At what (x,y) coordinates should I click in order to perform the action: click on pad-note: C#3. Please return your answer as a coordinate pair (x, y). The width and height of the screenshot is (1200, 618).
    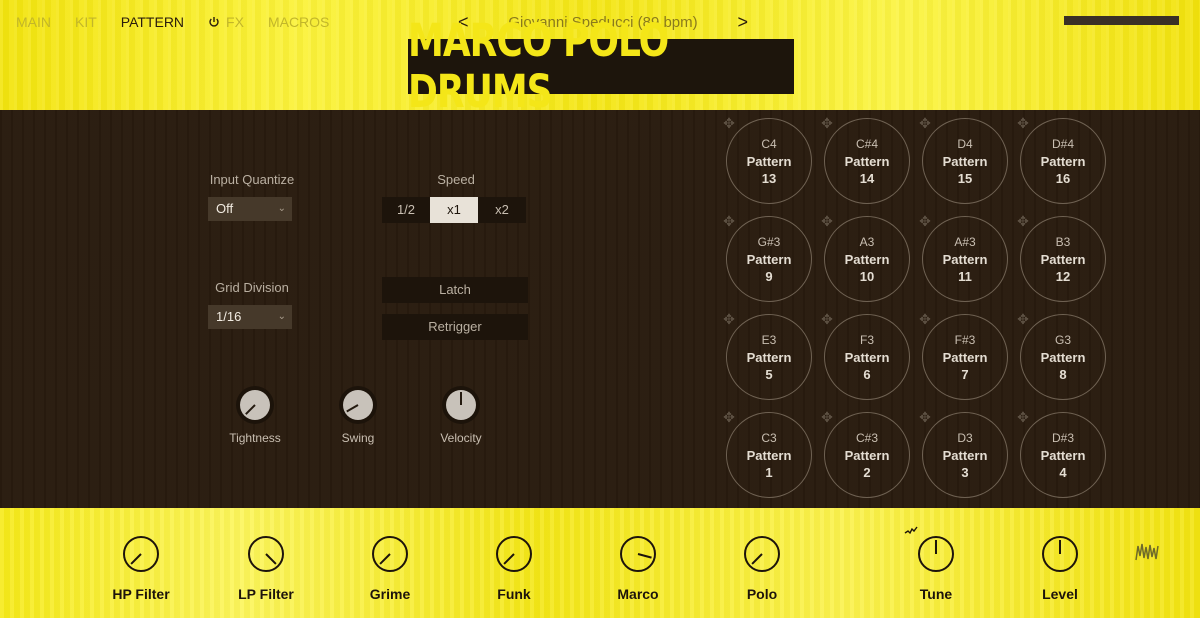
    Looking at the image, I should click on (866, 437).